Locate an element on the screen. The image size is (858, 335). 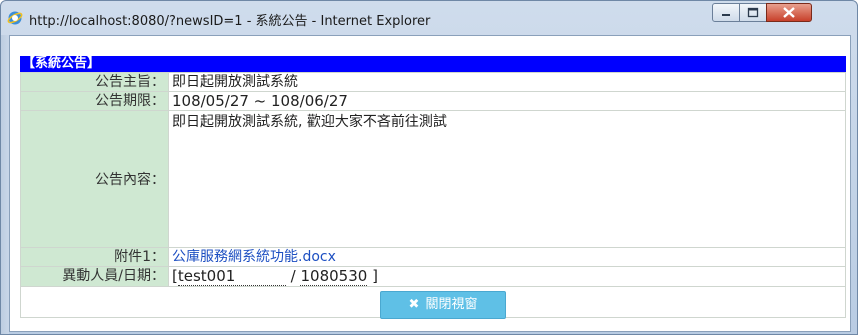
period-label: 公告期限： is located at coordinates (94, 101).